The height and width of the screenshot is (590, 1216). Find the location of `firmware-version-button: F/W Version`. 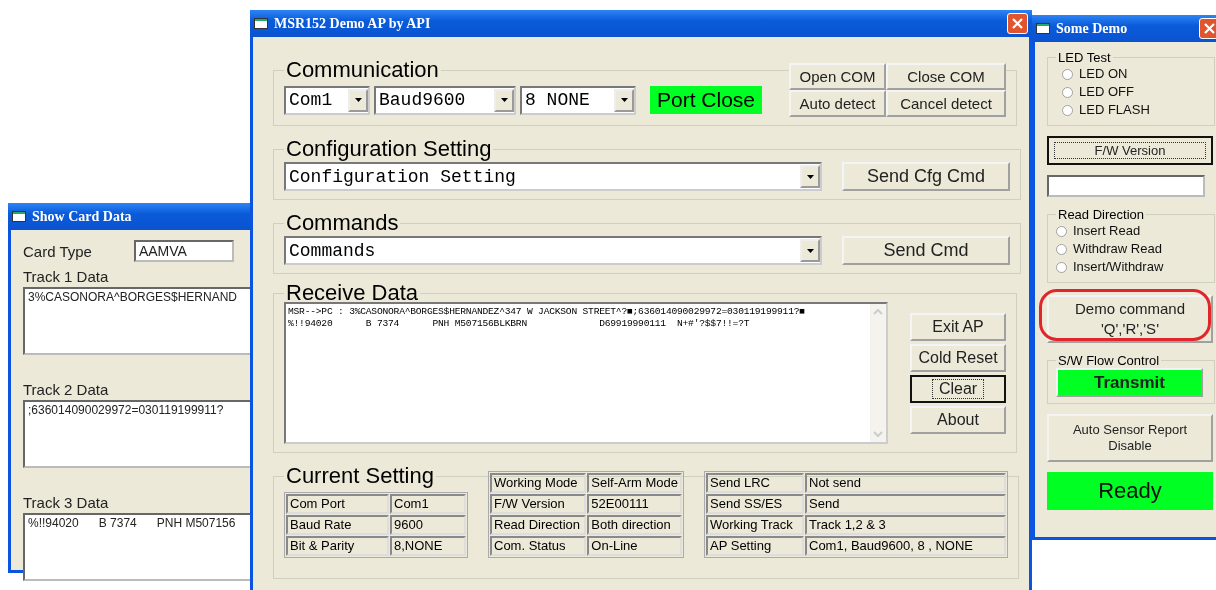

firmware-version-button: F/W Version is located at coordinates (1130, 150).